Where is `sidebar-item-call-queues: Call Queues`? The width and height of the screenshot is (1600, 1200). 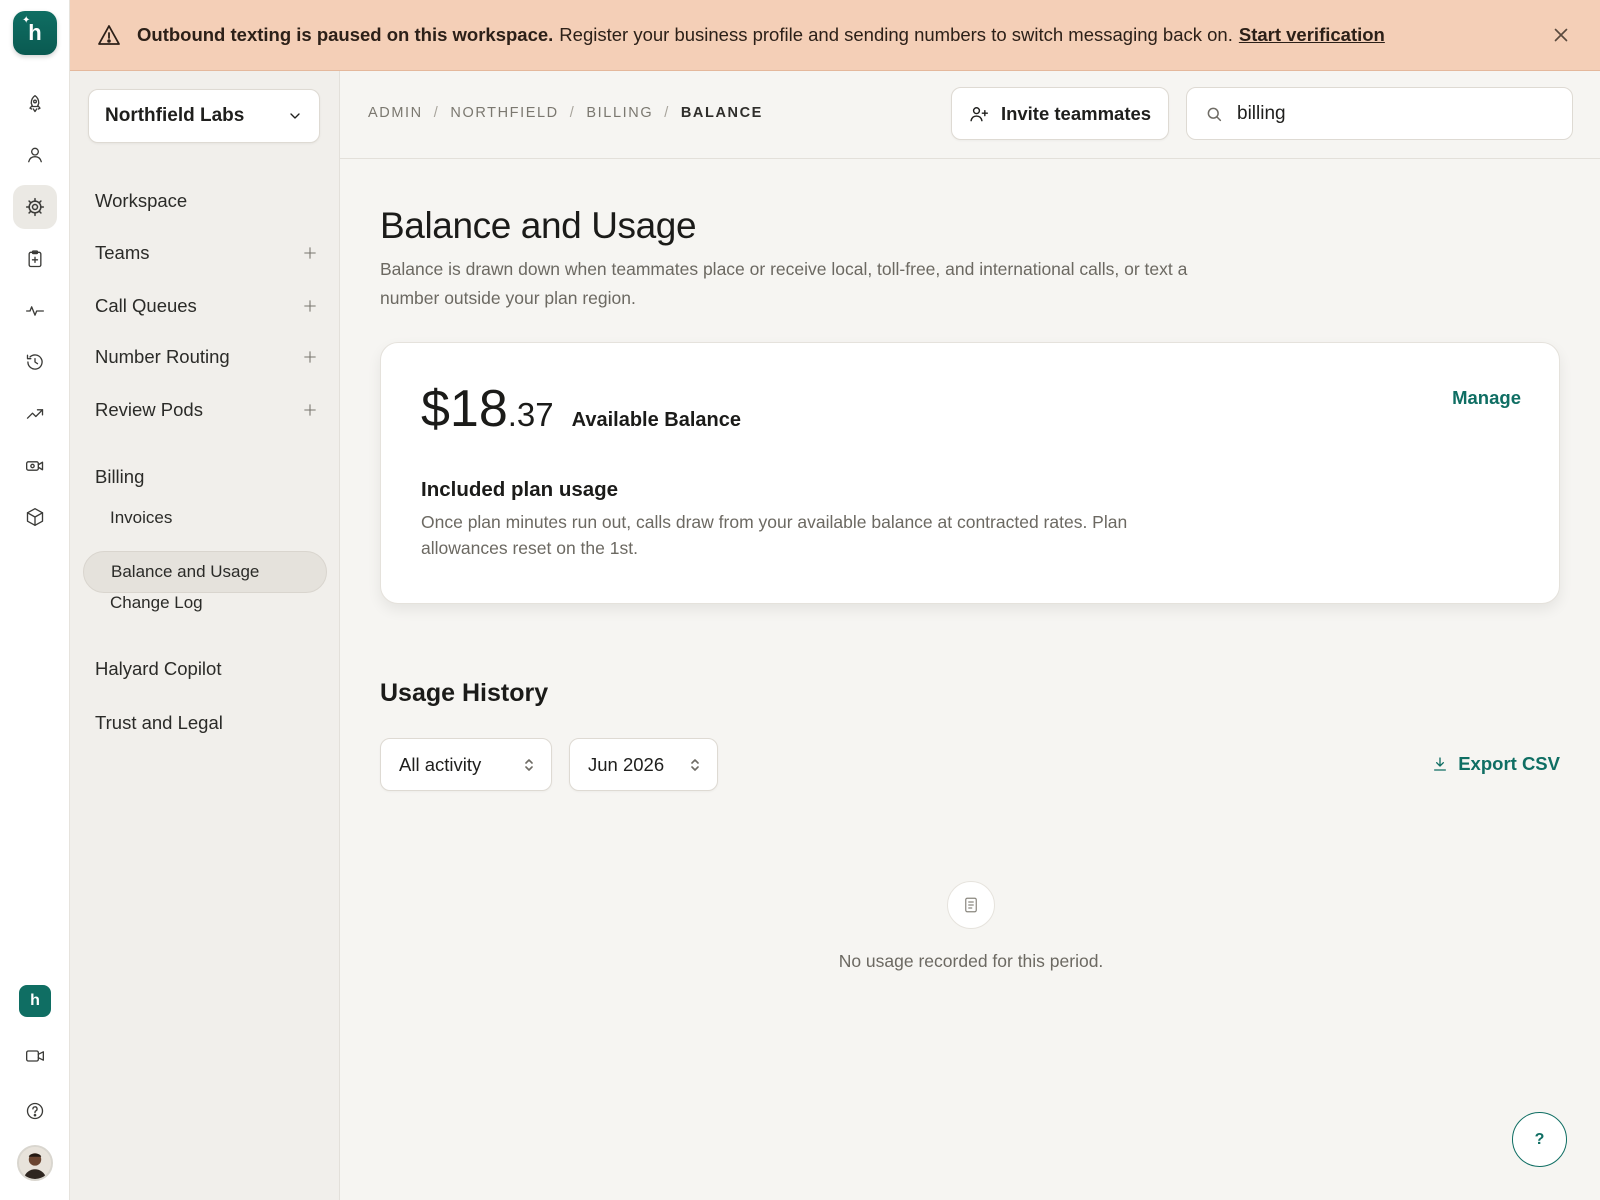
sidebar-item-call-queues: Call Queues is located at coordinates (206, 306).